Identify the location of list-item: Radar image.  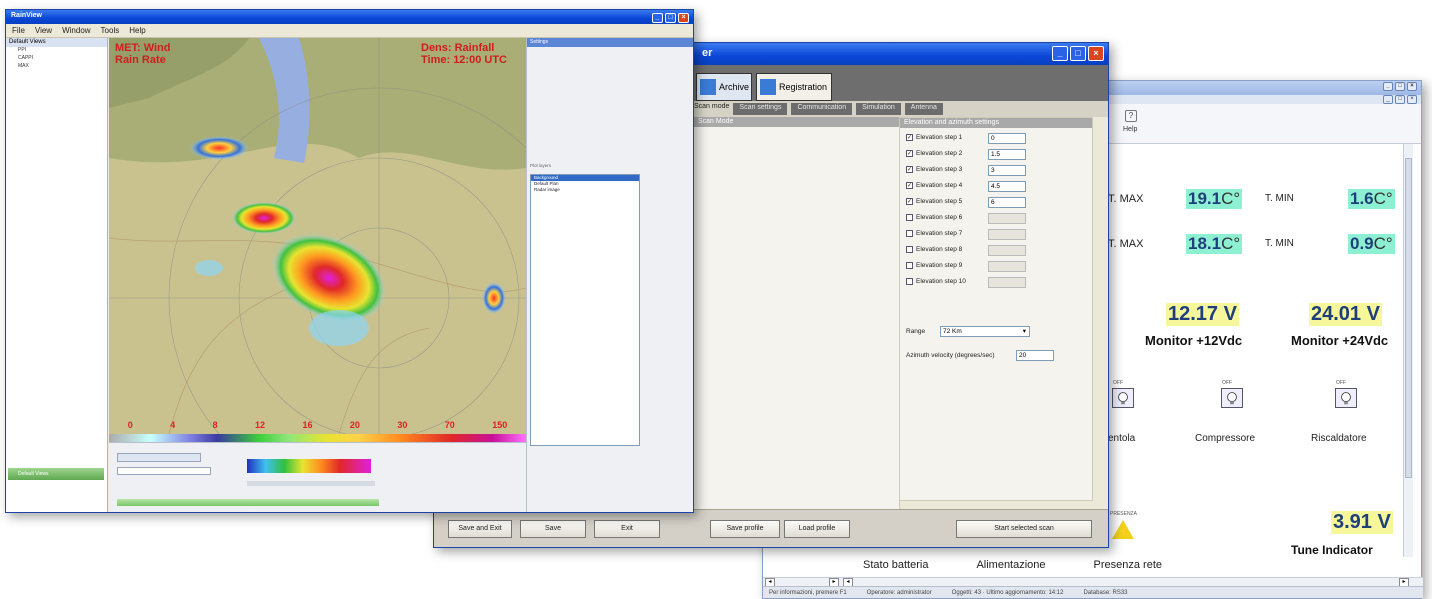
(585, 190).